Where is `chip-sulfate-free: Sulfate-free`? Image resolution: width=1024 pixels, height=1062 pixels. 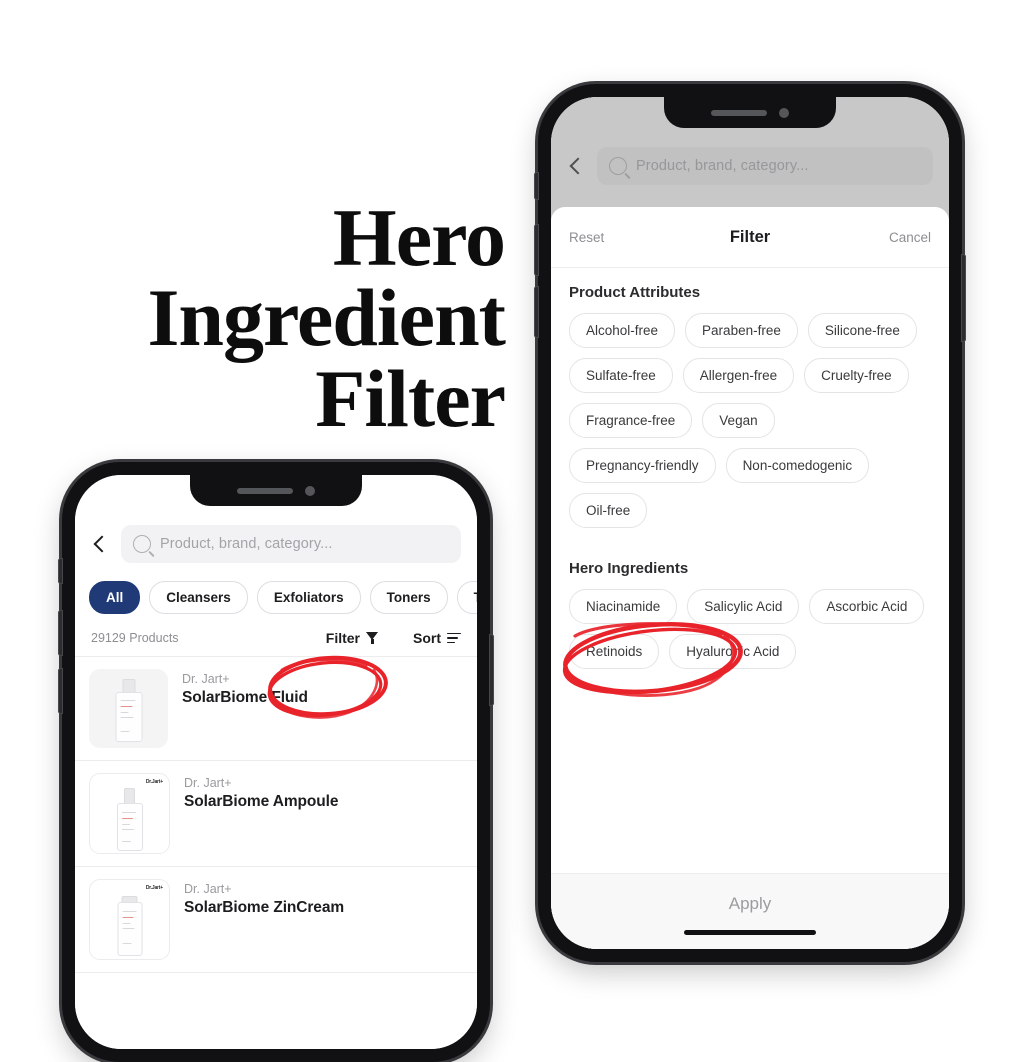 chip-sulfate-free: Sulfate-free is located at coordinates (621, 375).